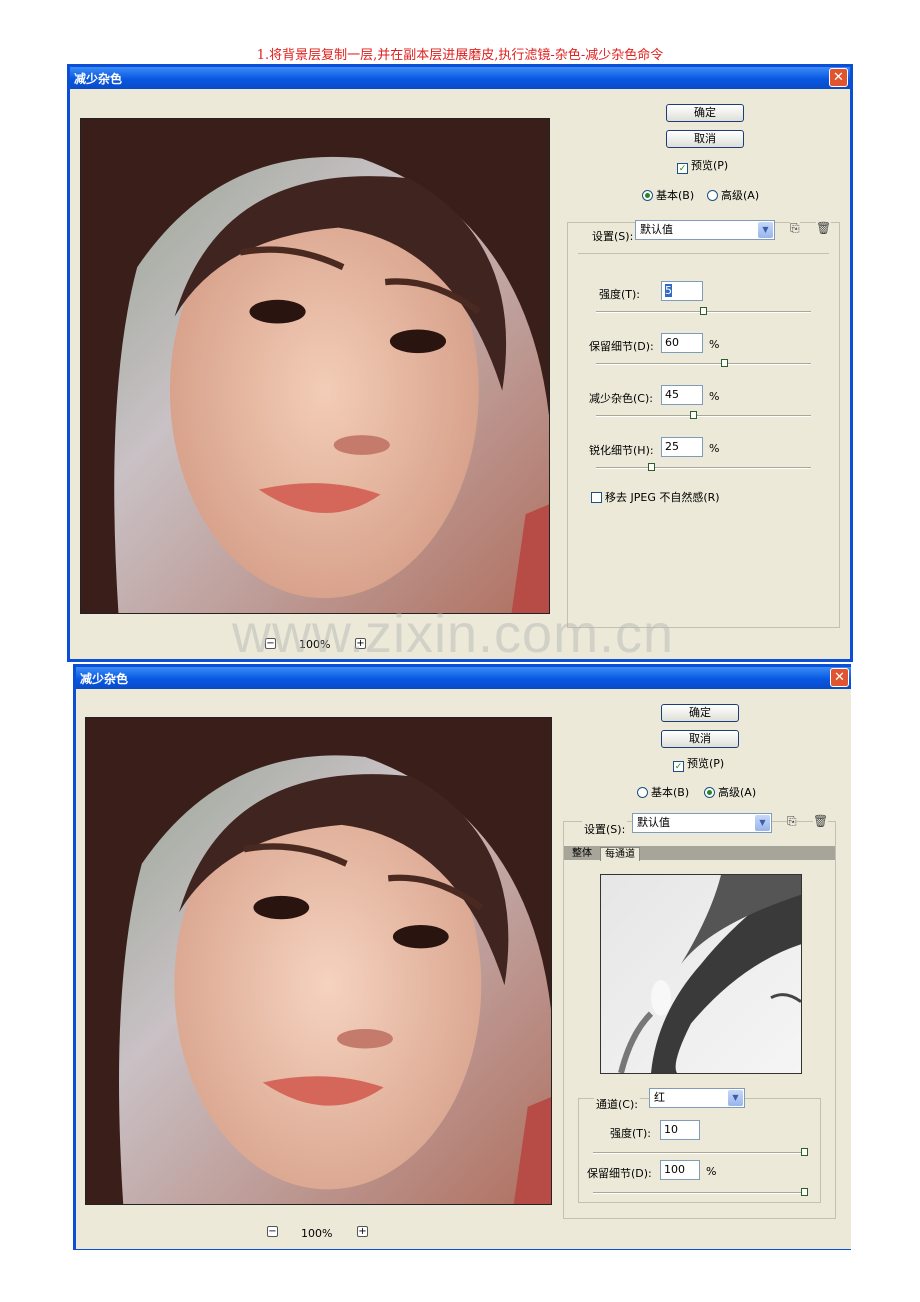 The width and height of the screenshot is (920, 1302). Describe the element at coordinates (619, 1173) in the screenshot. I see `channel-preserve-label: 保留细节(D):` at that location.